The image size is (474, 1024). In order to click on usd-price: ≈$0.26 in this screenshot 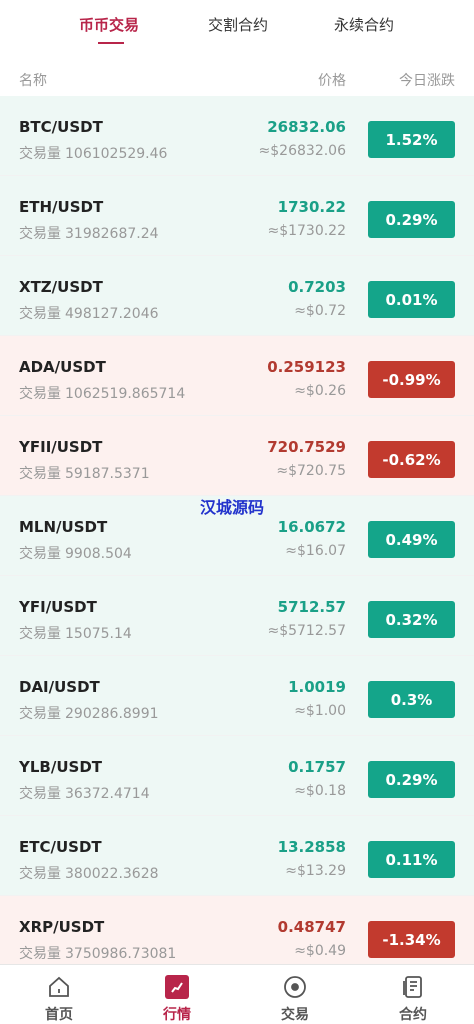, I will do `click(320, 391)`.